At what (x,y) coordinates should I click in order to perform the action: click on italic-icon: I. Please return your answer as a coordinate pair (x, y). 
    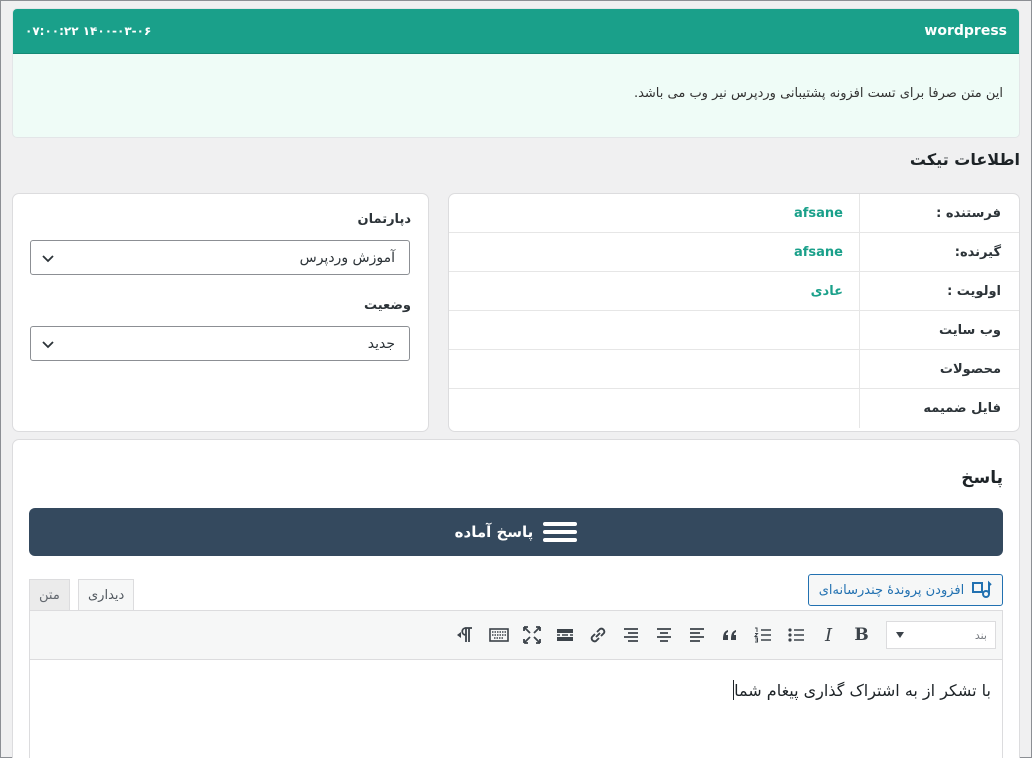
    Looking at the image, I should click on (828, 635).